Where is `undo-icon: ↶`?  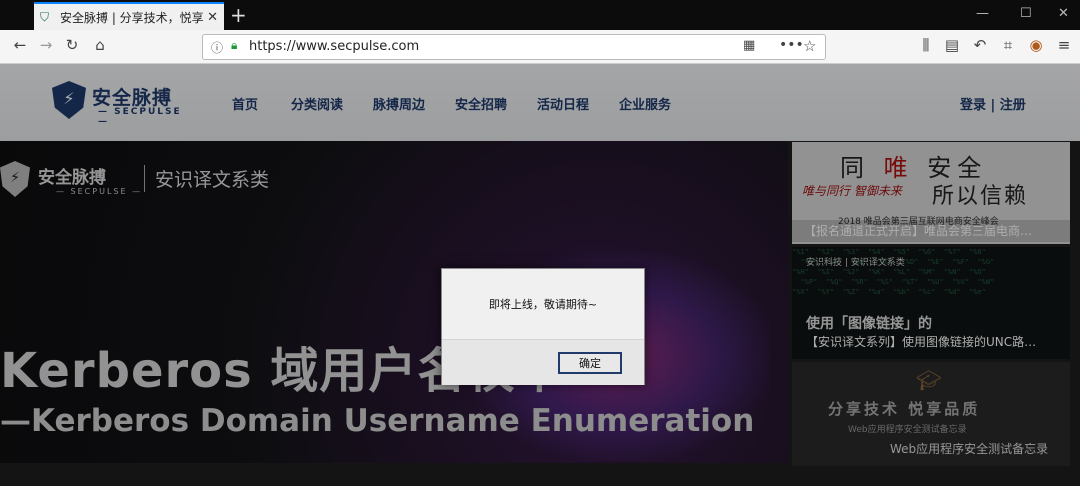 undo-icon: ↶ is located at coordinates (980, 45).